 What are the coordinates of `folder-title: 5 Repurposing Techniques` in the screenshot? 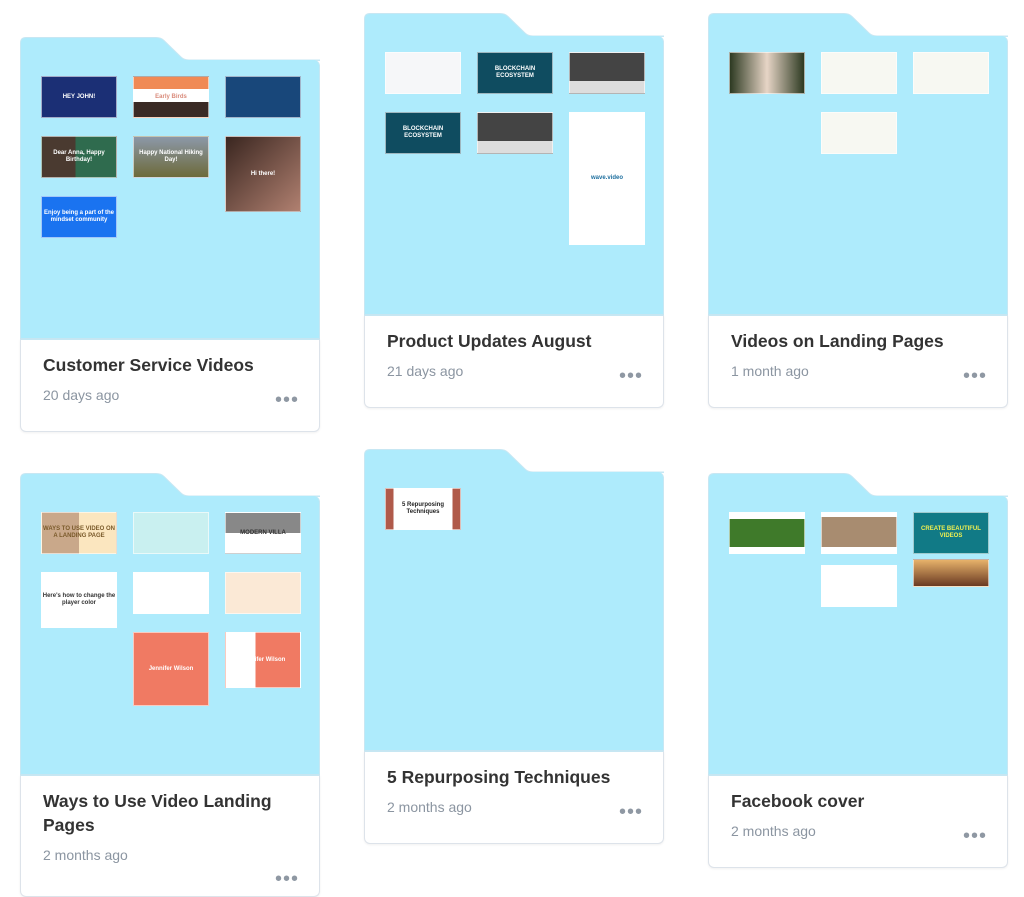 It's located at (514, 770).